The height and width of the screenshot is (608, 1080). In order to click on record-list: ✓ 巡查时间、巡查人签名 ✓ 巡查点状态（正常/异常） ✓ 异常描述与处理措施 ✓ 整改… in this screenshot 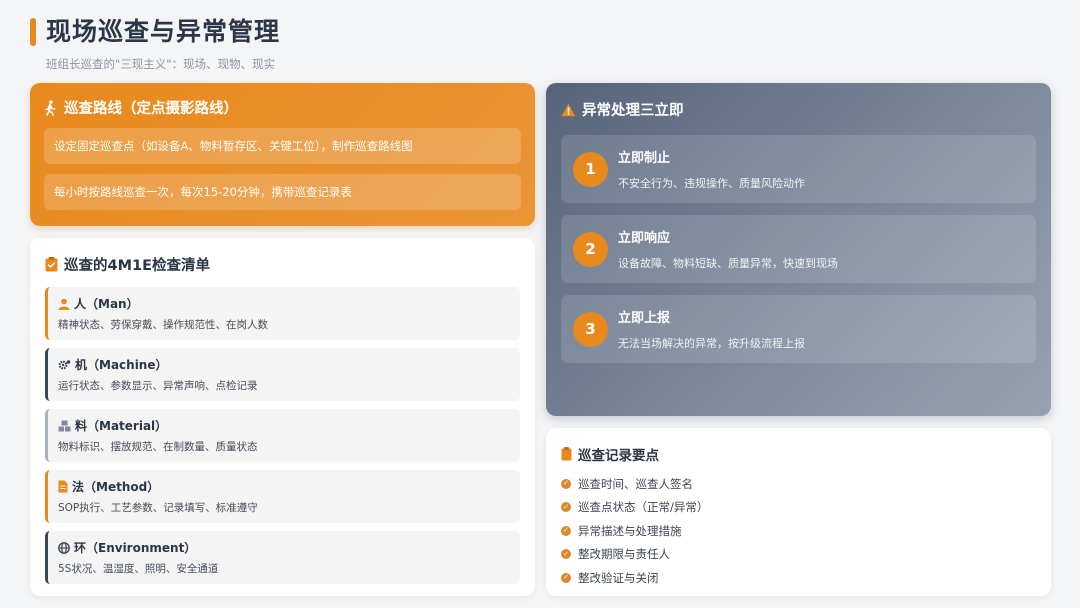, I will do `click(798, 531)`.